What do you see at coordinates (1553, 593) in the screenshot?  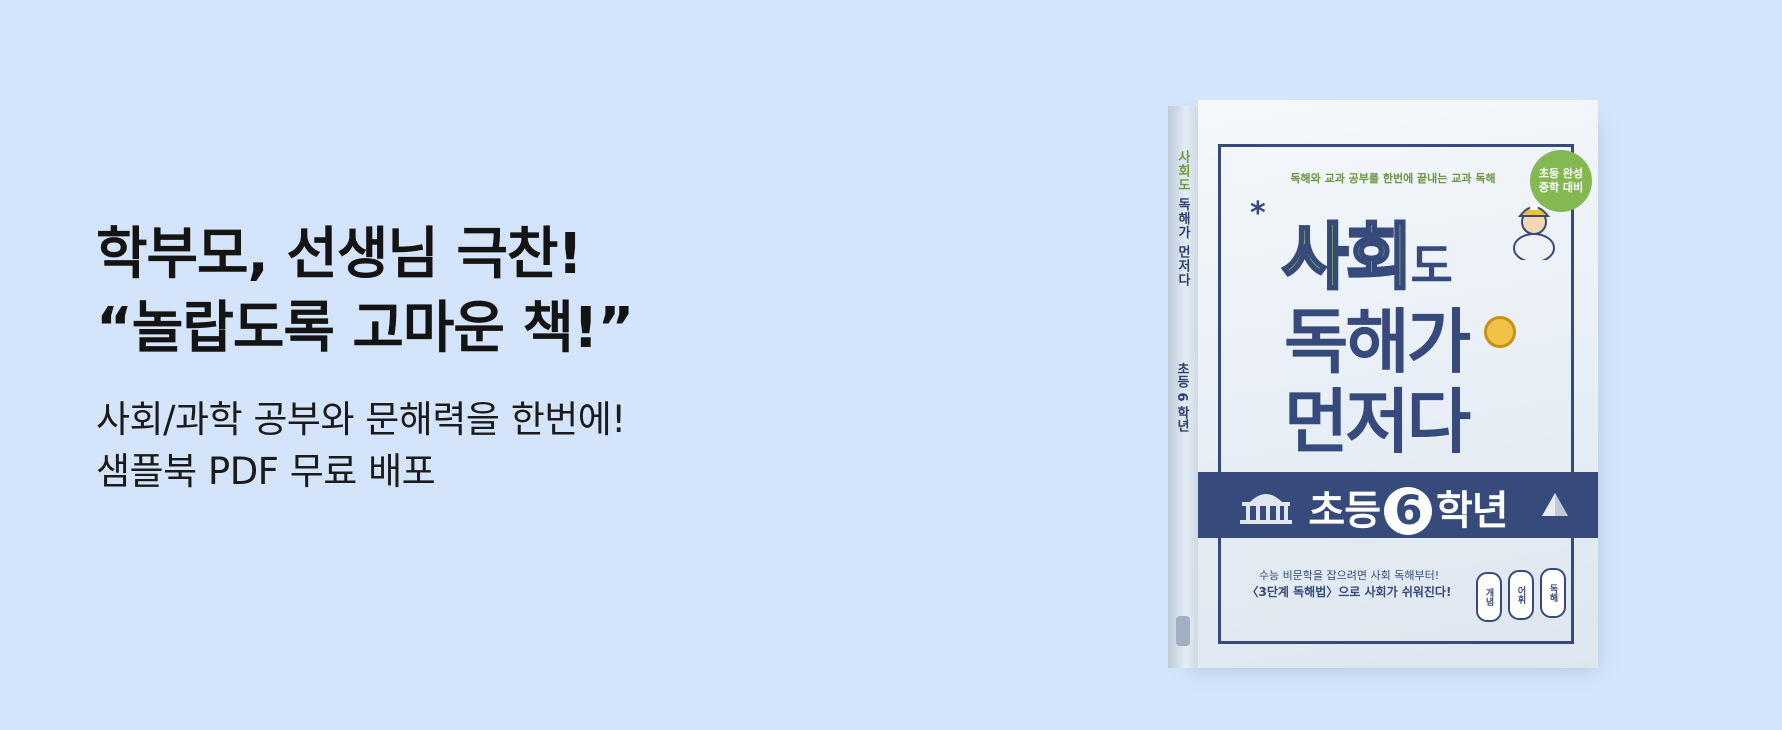 I see `pill-reading: 독해` at bounding box center [1553, 593].